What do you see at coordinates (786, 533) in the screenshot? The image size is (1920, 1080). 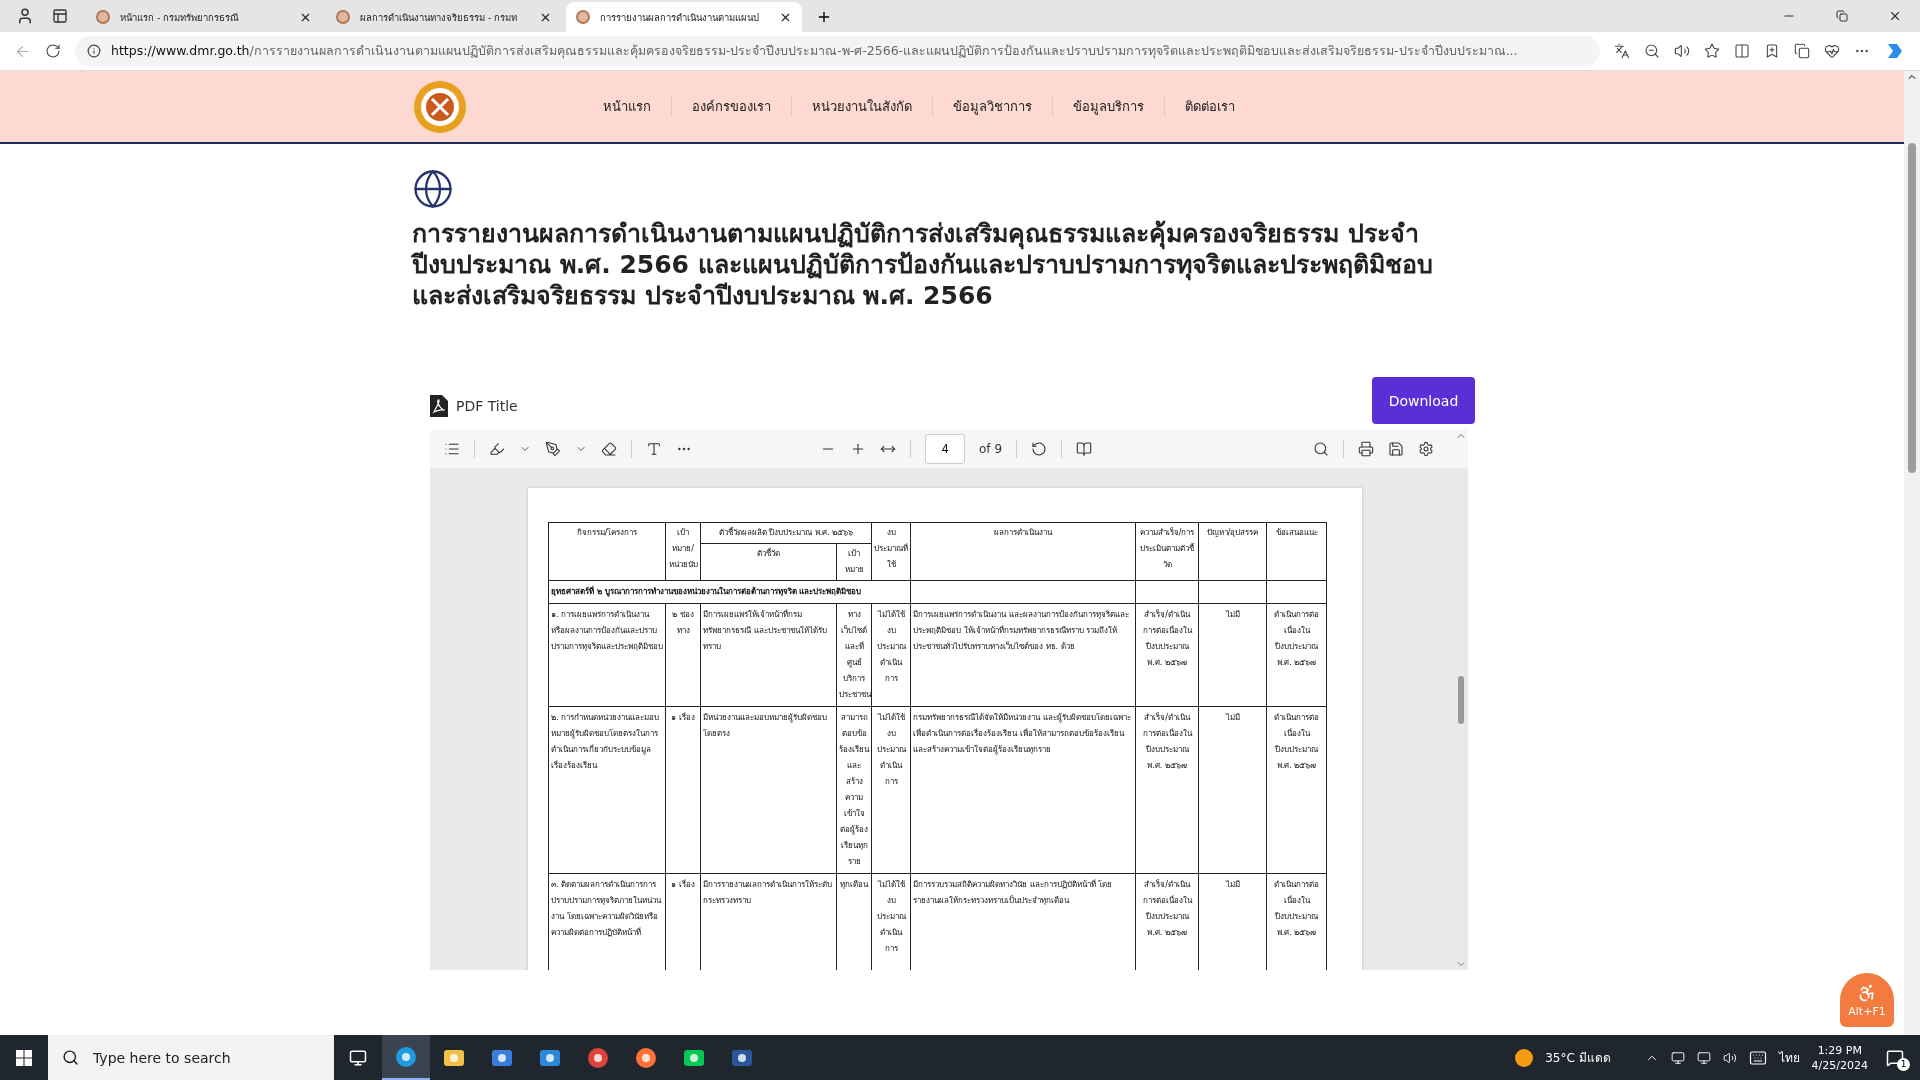 I see `table-header: ตัวชี้วัดผลผลิต ปีงบประมาณ พ.ศ. ๒๕๖๖` at bounding box center [786, 533].